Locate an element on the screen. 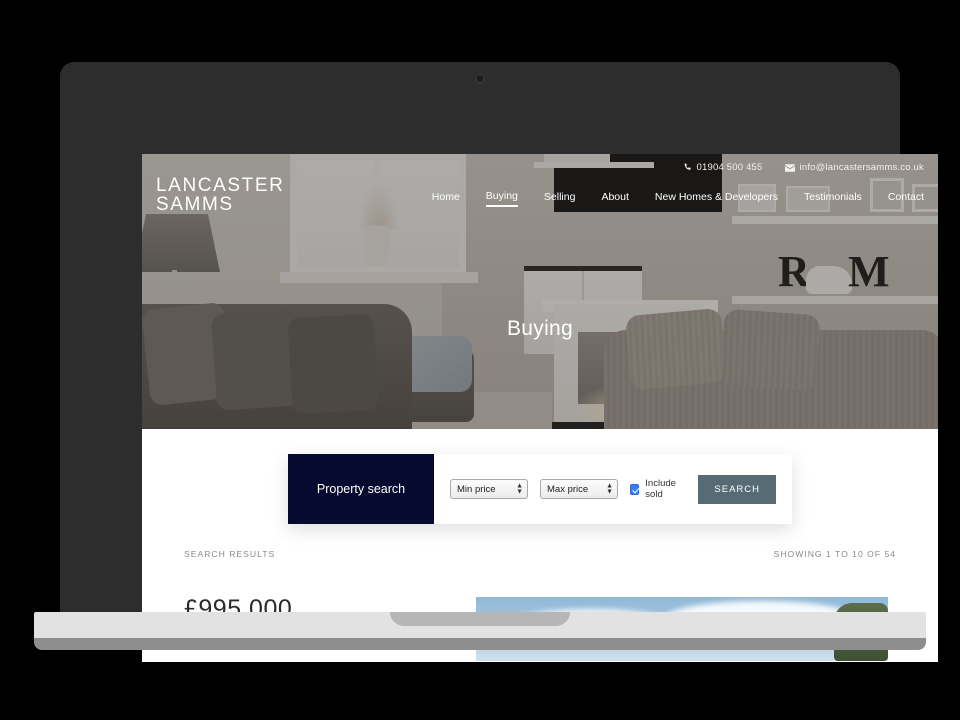 The image size is (960, 720). include-sold-label: Include sold is located at coordinates (660, 489).